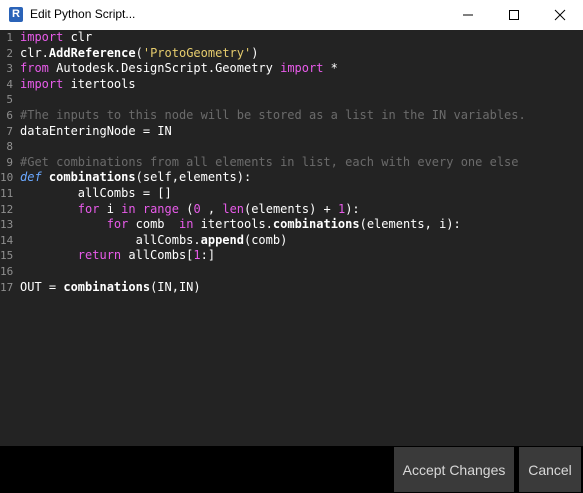 The height and width of the screenshot is (493, 583). I want to click on close-button, so click(560, 15).